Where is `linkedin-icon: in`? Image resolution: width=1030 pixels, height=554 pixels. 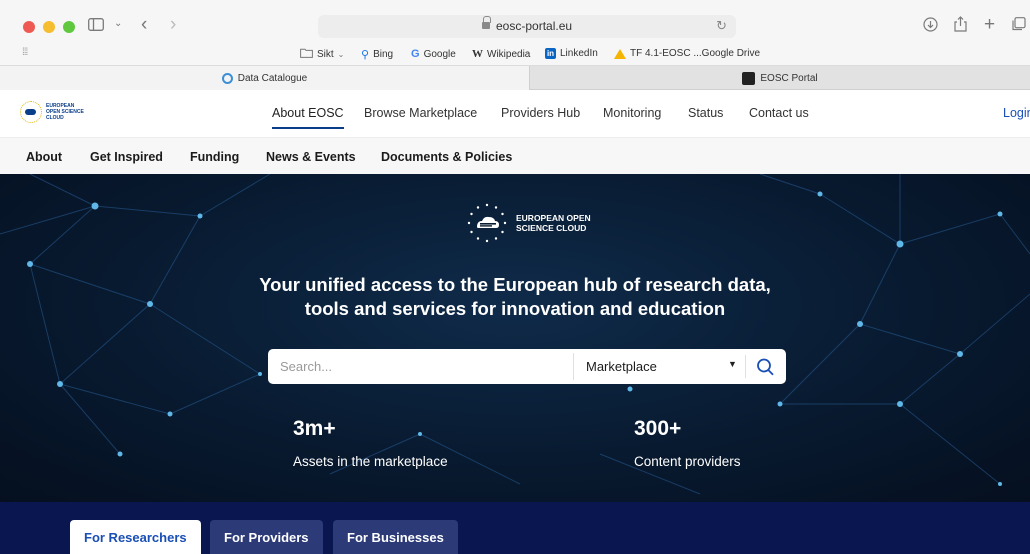
linkedin-icon: in is located at coordinates (550, 53).